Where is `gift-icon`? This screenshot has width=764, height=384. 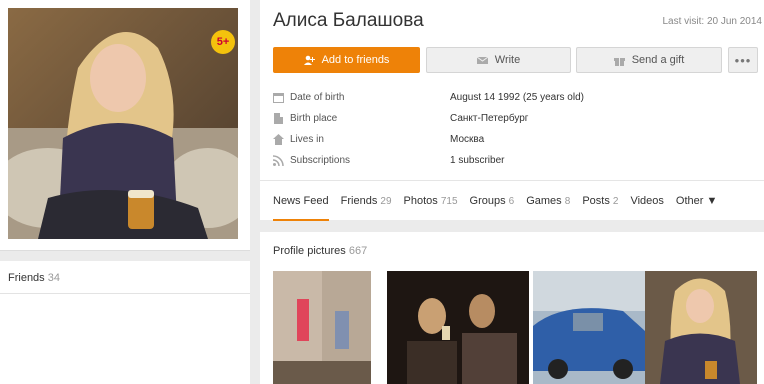 gift-icon is located at coordinates (619, 60).